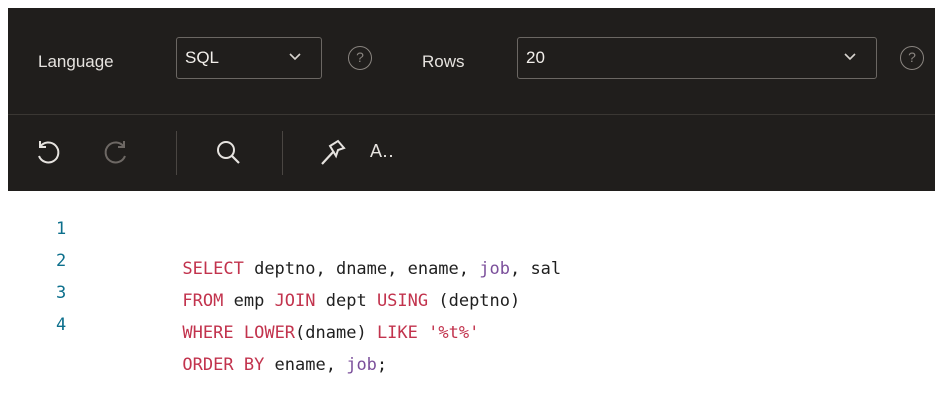 Image resolution: width=935 pixels, height=395 pixels. Describe the element at coordinates (61, 293) in the screenshot. I see `line-number: 3` at that location.